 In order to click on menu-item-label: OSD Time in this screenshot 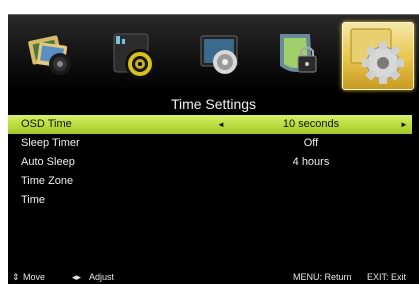, I will do `click(46, 124)`.